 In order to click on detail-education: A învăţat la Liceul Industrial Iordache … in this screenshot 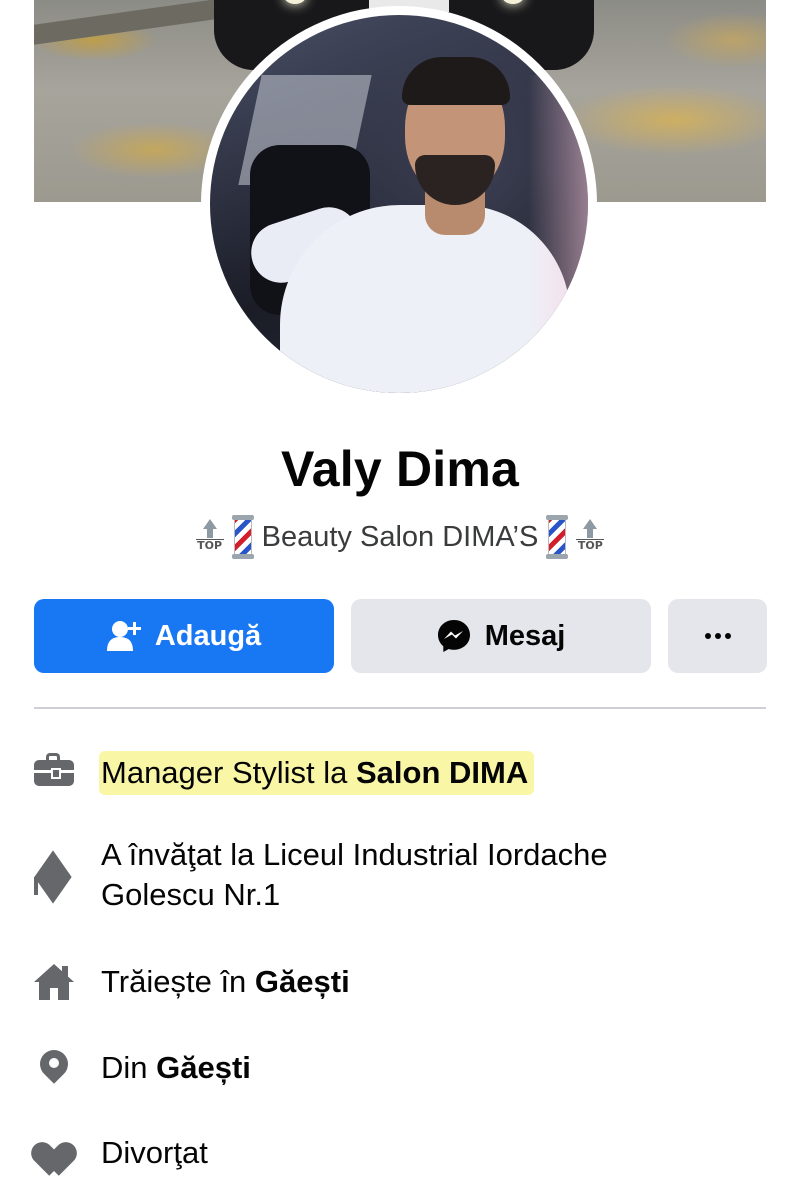, I will do `click(344, 875)`.